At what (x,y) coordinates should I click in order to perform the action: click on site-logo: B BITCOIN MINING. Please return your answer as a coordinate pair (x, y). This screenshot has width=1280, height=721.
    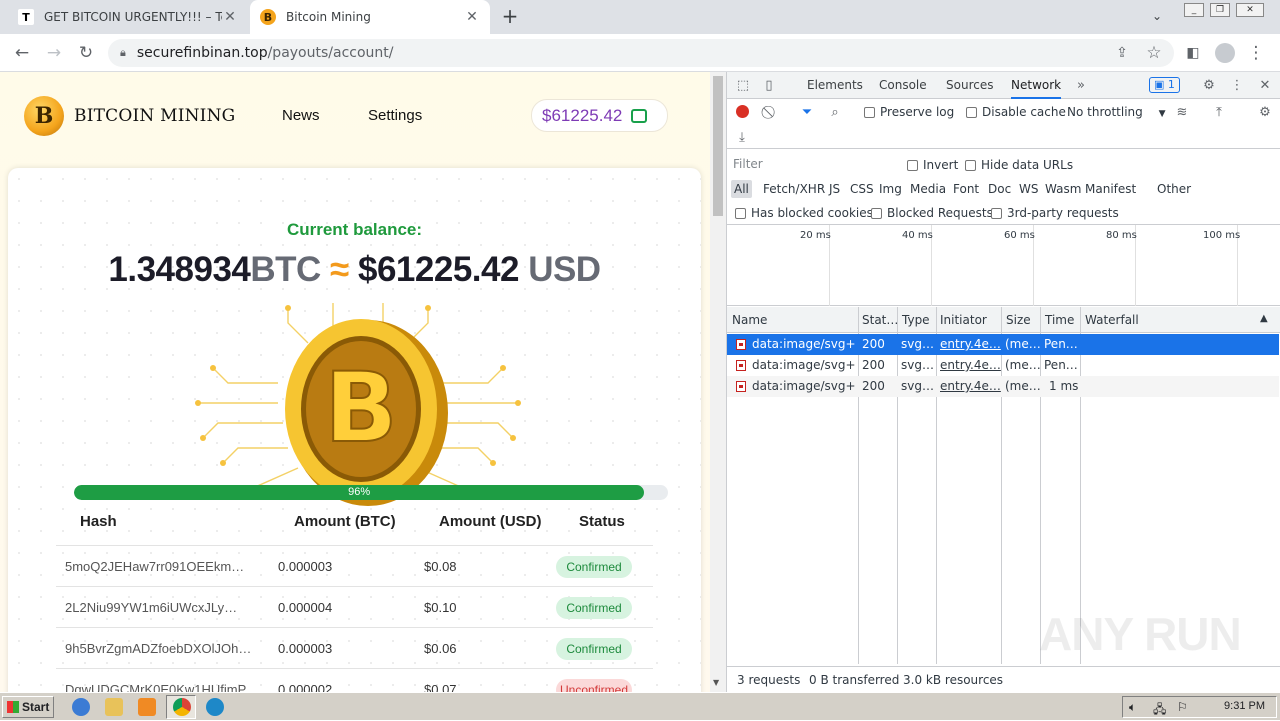
    Looking at the image, I should click on (129, 116).